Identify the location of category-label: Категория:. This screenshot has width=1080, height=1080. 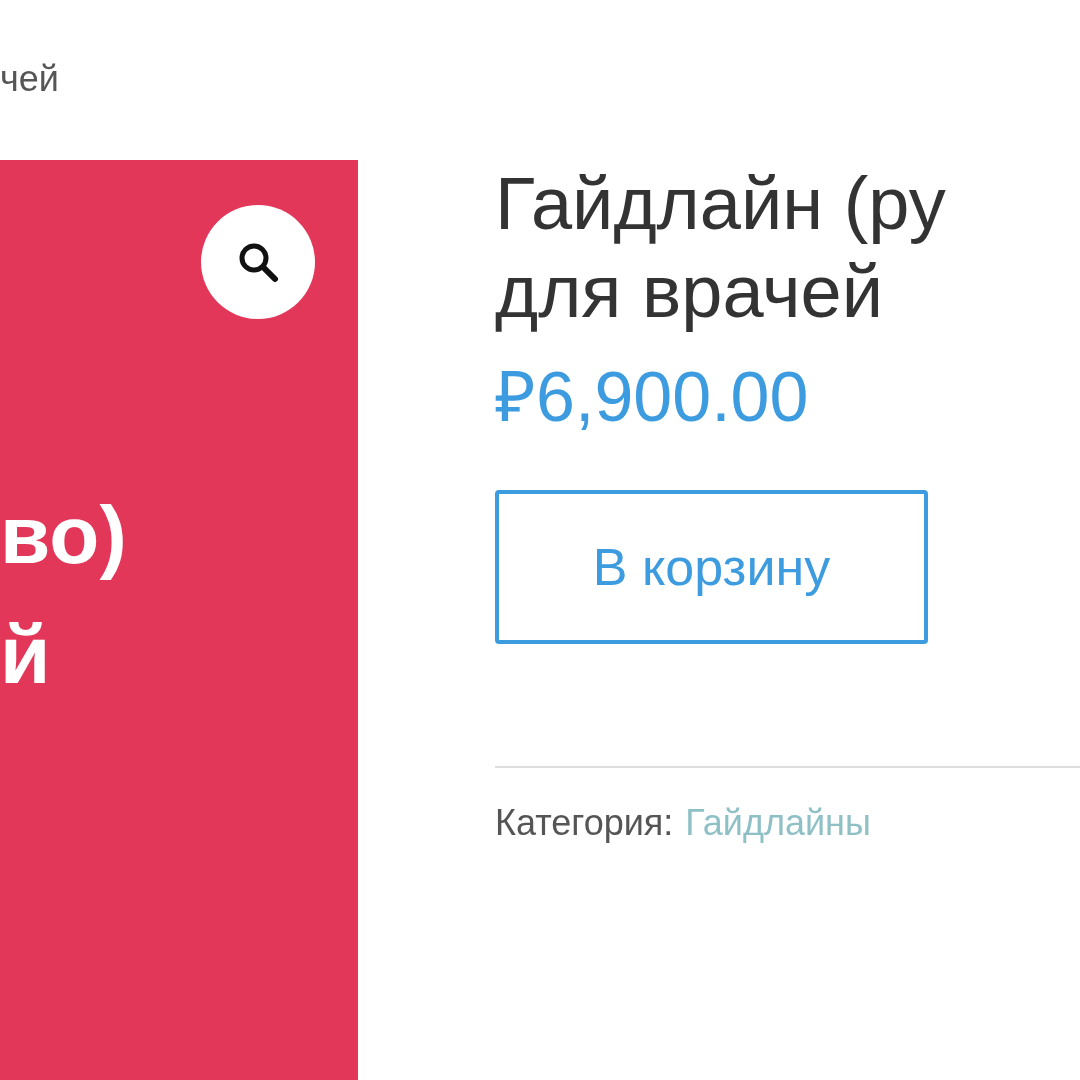
(584, 823).